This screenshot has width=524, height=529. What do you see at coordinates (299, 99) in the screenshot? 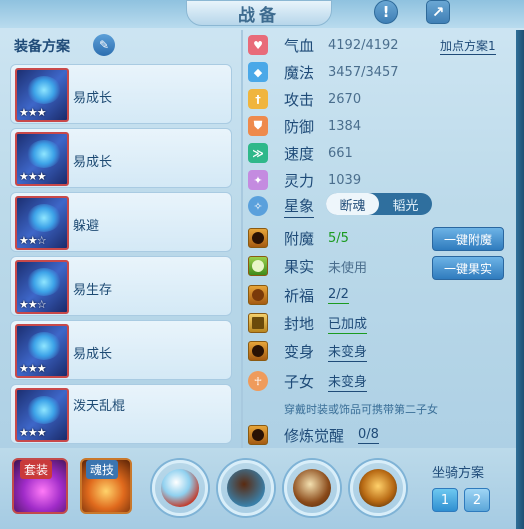
I see `stat-name: 攻击` at bounding box center [299, 99].